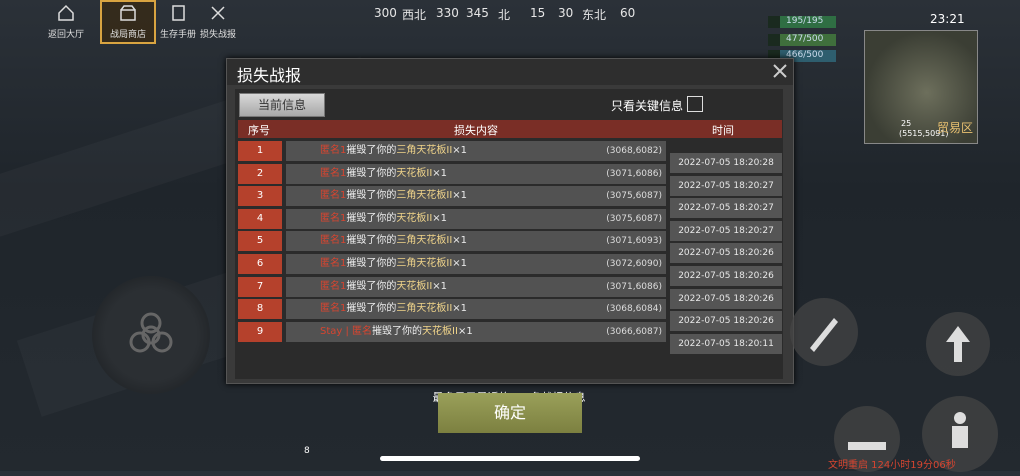 The height and width of the screenshot is (476, 1020). What do you see at coordinates (892, 465) in the screenshot?
I see `restart-countdown: 文明重启 124小时19分06秒` at bounding box center [892, 465].